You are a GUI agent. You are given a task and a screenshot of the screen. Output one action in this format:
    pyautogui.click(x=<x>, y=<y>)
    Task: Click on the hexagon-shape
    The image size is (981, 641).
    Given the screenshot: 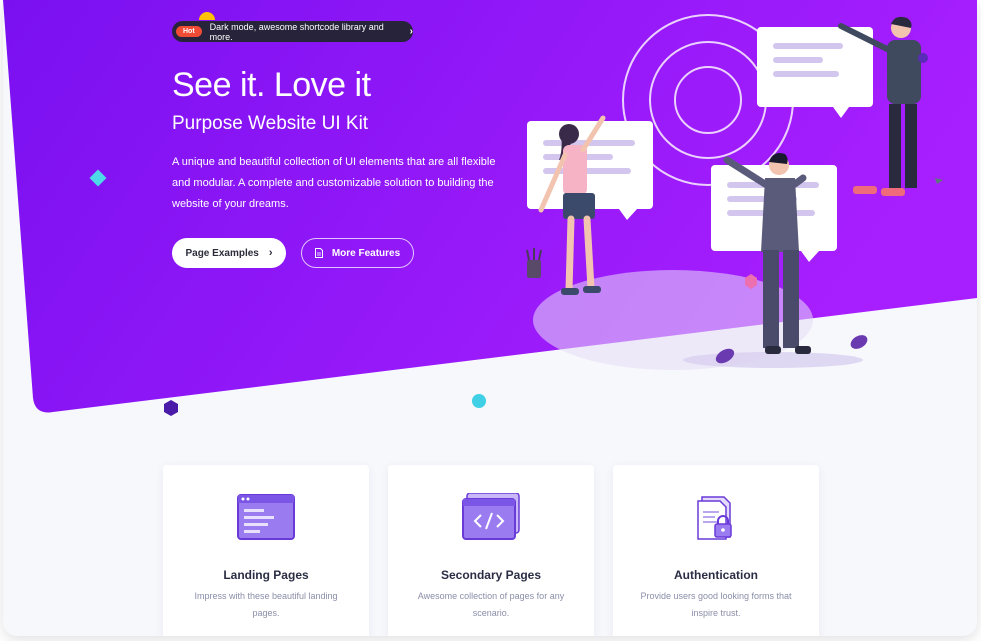 What is the action you would take?
    pyautogui.click(x=171, y=408)
    